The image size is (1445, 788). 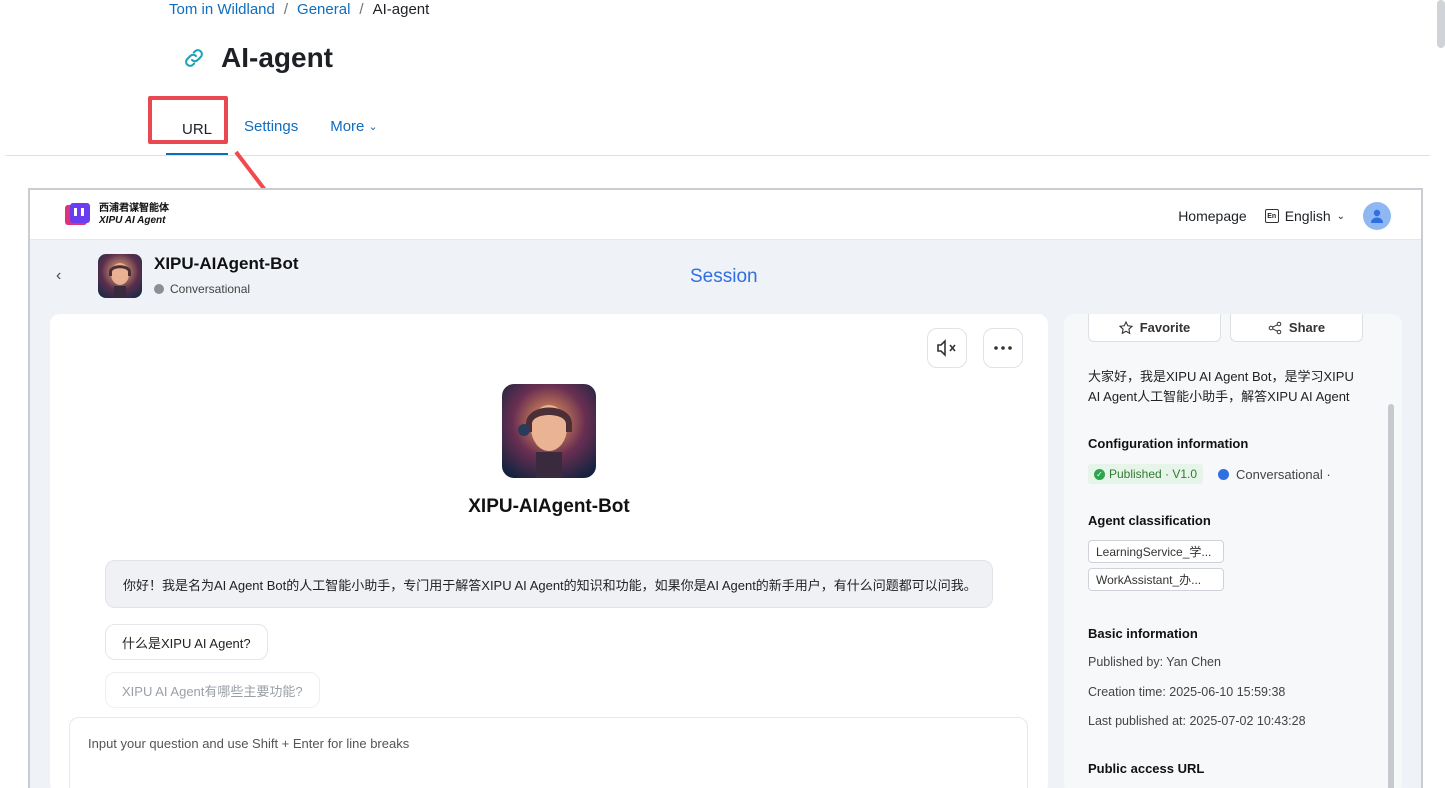 I want to click on side-panel-scrollbar, so click(x=1391, y=596).